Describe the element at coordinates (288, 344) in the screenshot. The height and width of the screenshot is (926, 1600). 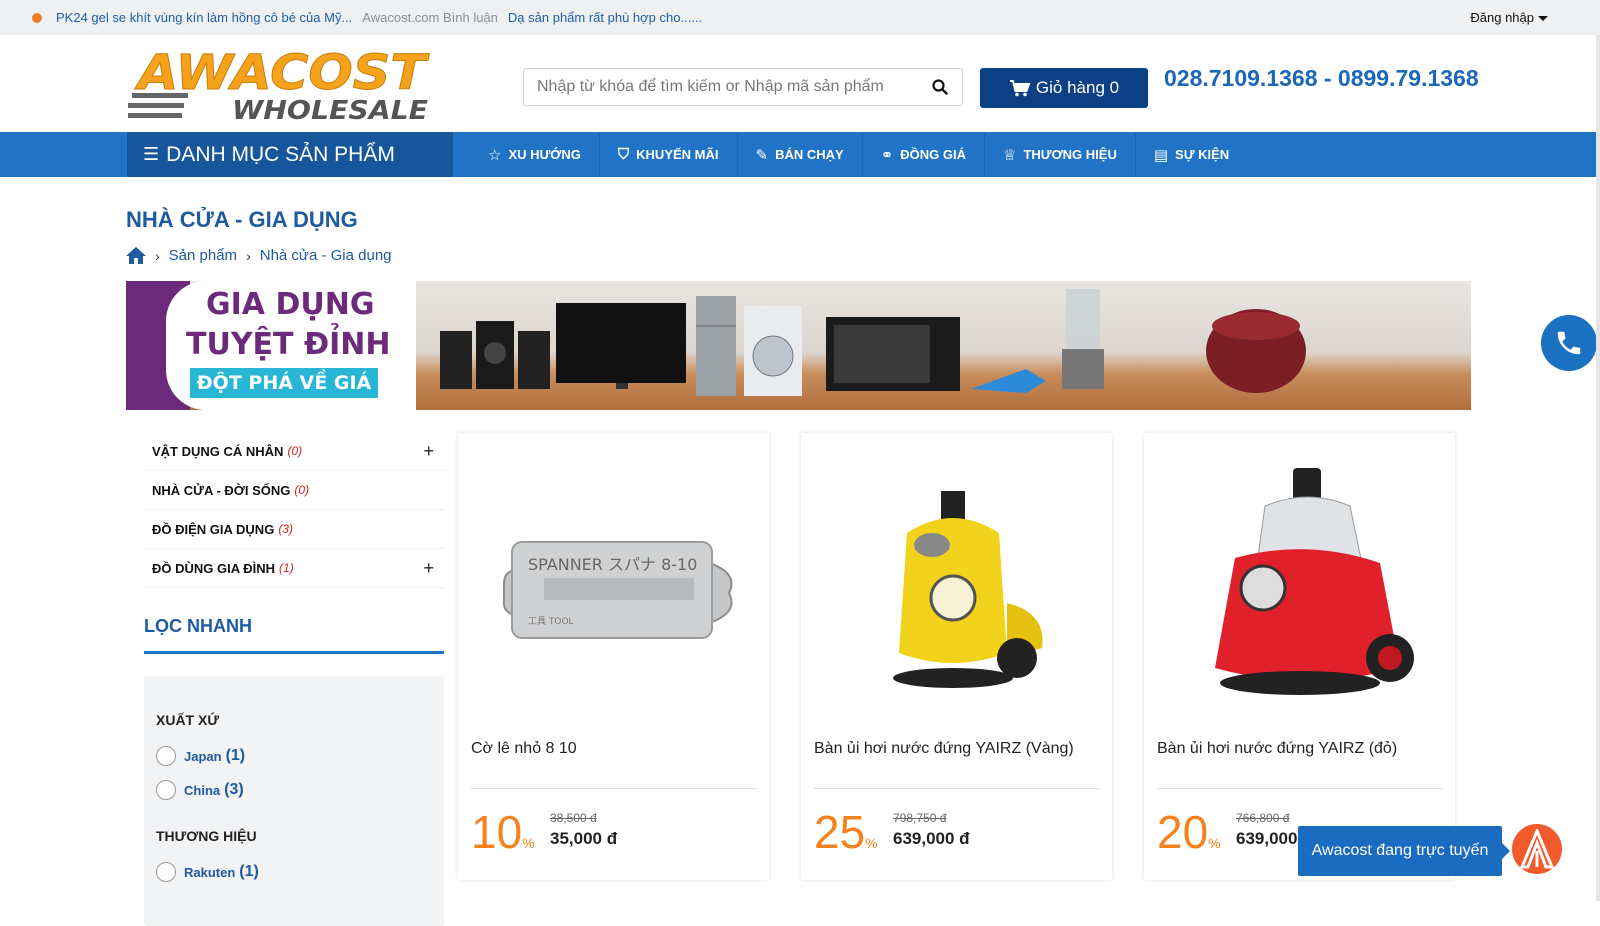
I see `banner-line-2: TUYỆT ĐỈNH` at that location.